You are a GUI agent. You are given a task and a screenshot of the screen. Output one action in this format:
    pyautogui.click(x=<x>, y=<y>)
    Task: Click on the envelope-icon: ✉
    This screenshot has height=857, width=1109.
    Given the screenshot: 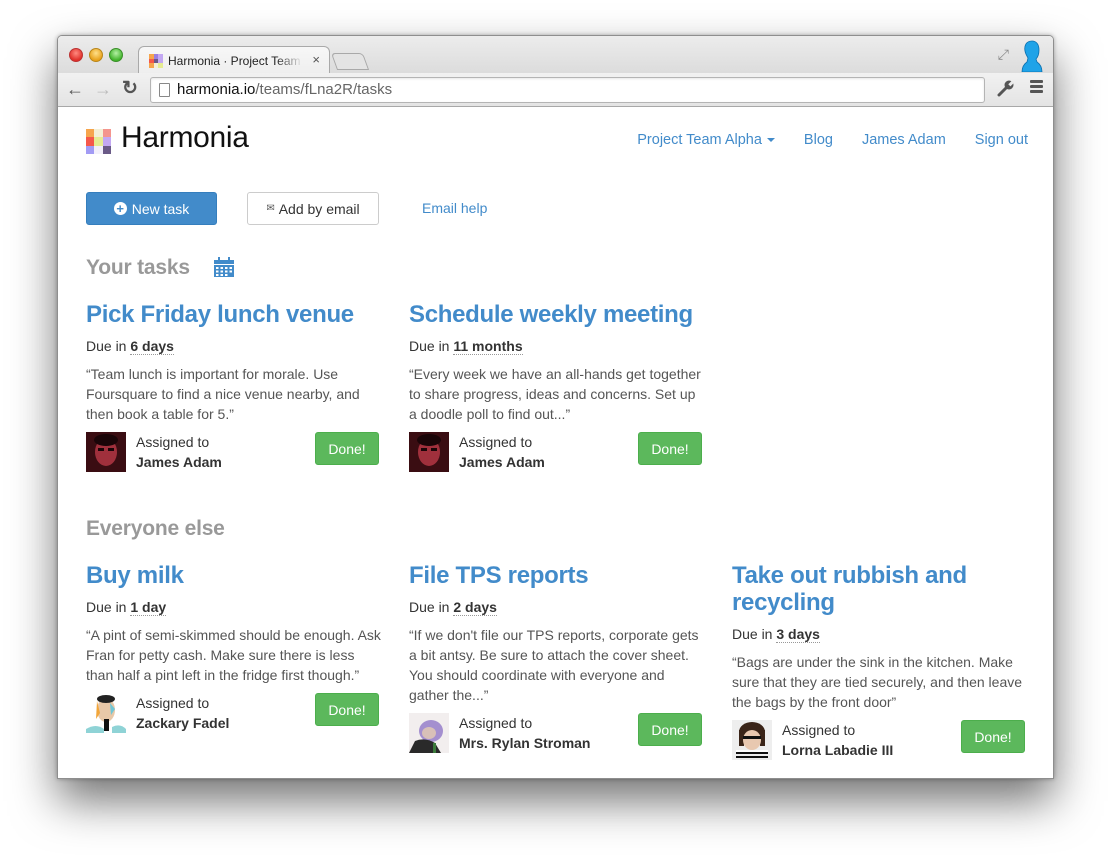 What is the action you would take?
    pyautogui.click(x=270, y=208)
    